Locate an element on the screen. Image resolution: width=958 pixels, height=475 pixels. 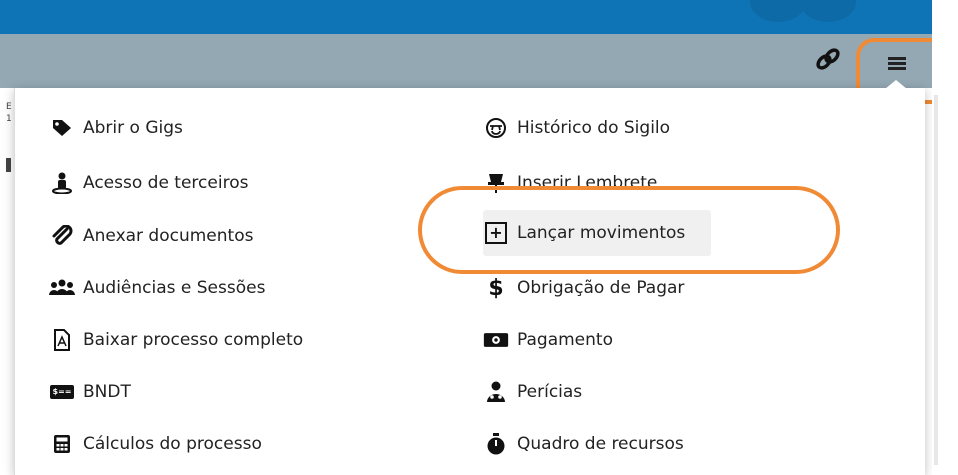
page-left-edge: E 1 is located at coordinates (7, 281).